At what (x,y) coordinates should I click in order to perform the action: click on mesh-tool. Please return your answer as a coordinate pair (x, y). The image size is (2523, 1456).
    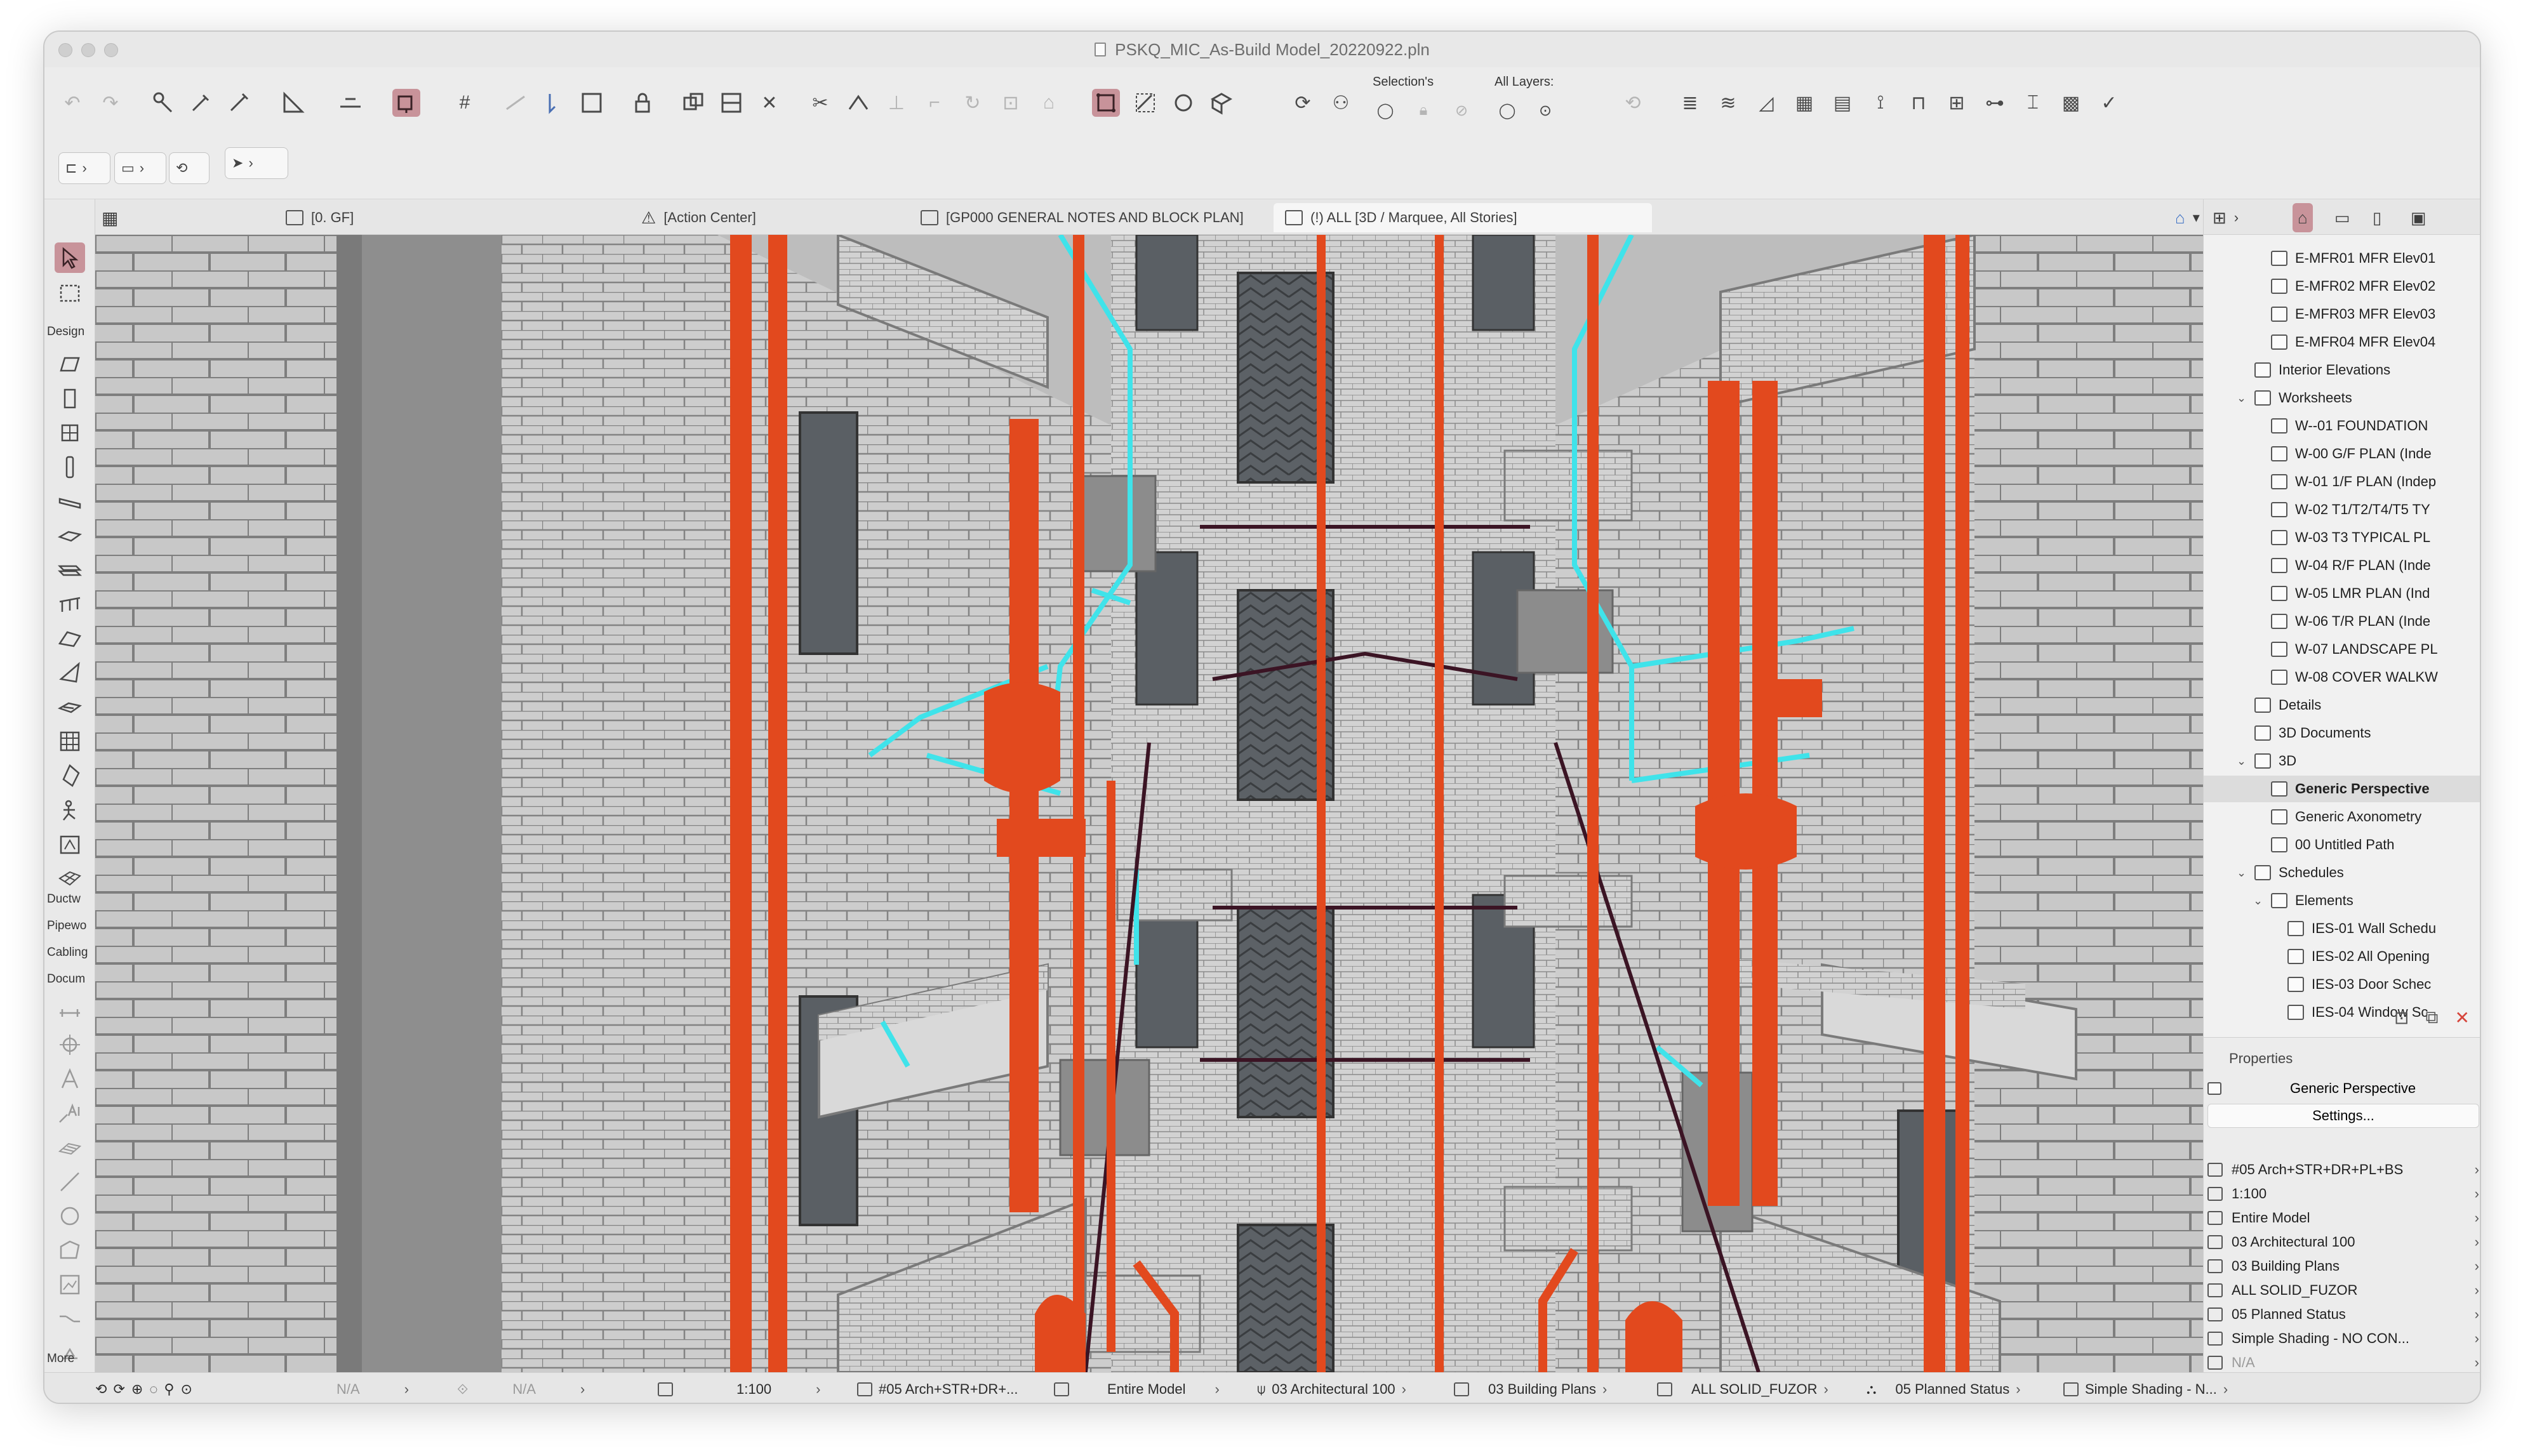
    Looking at the image, I should click on (70, 879).